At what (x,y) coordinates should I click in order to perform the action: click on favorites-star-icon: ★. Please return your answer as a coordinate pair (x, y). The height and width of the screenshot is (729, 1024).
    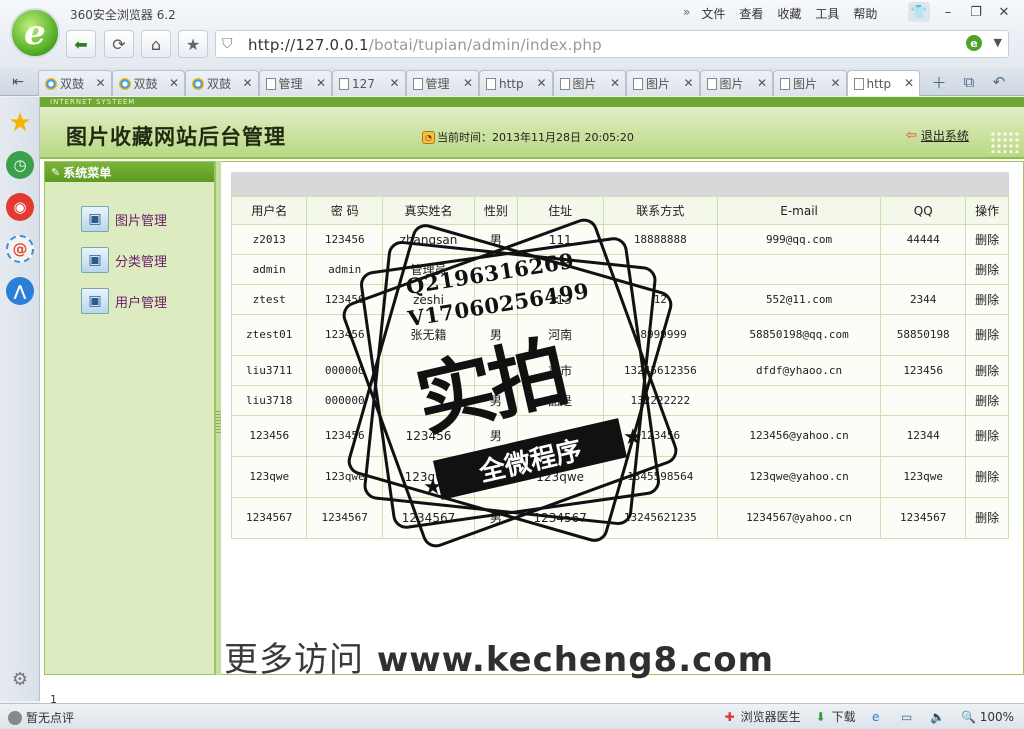
    Looking at the image, I should click on (20, 123).